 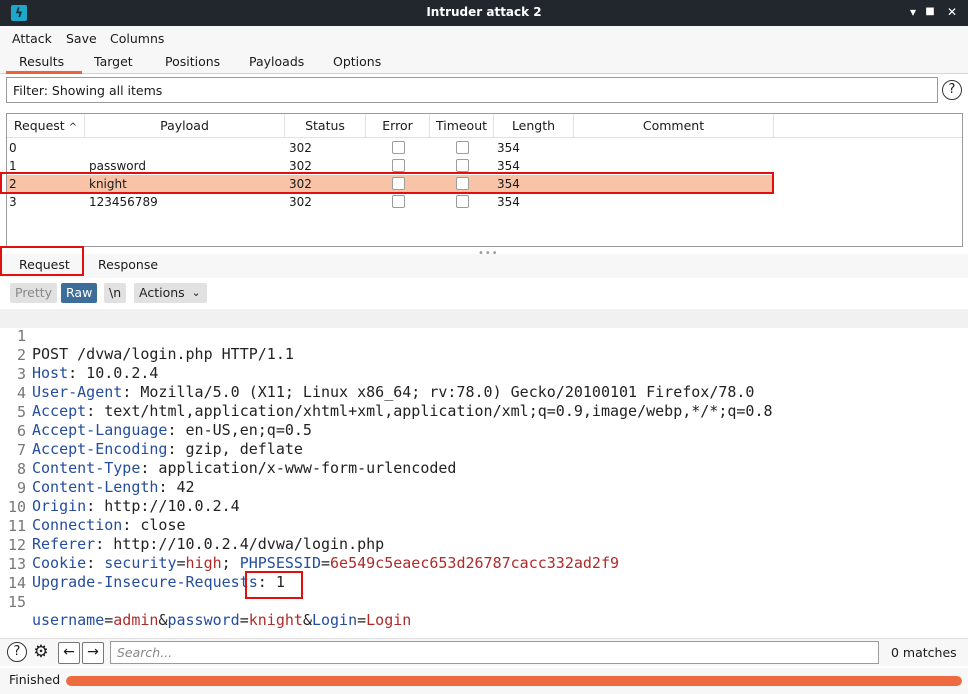 I want to click on code-line: 9 Origin: http://10.0.2.4, so click(x=484, y=488).